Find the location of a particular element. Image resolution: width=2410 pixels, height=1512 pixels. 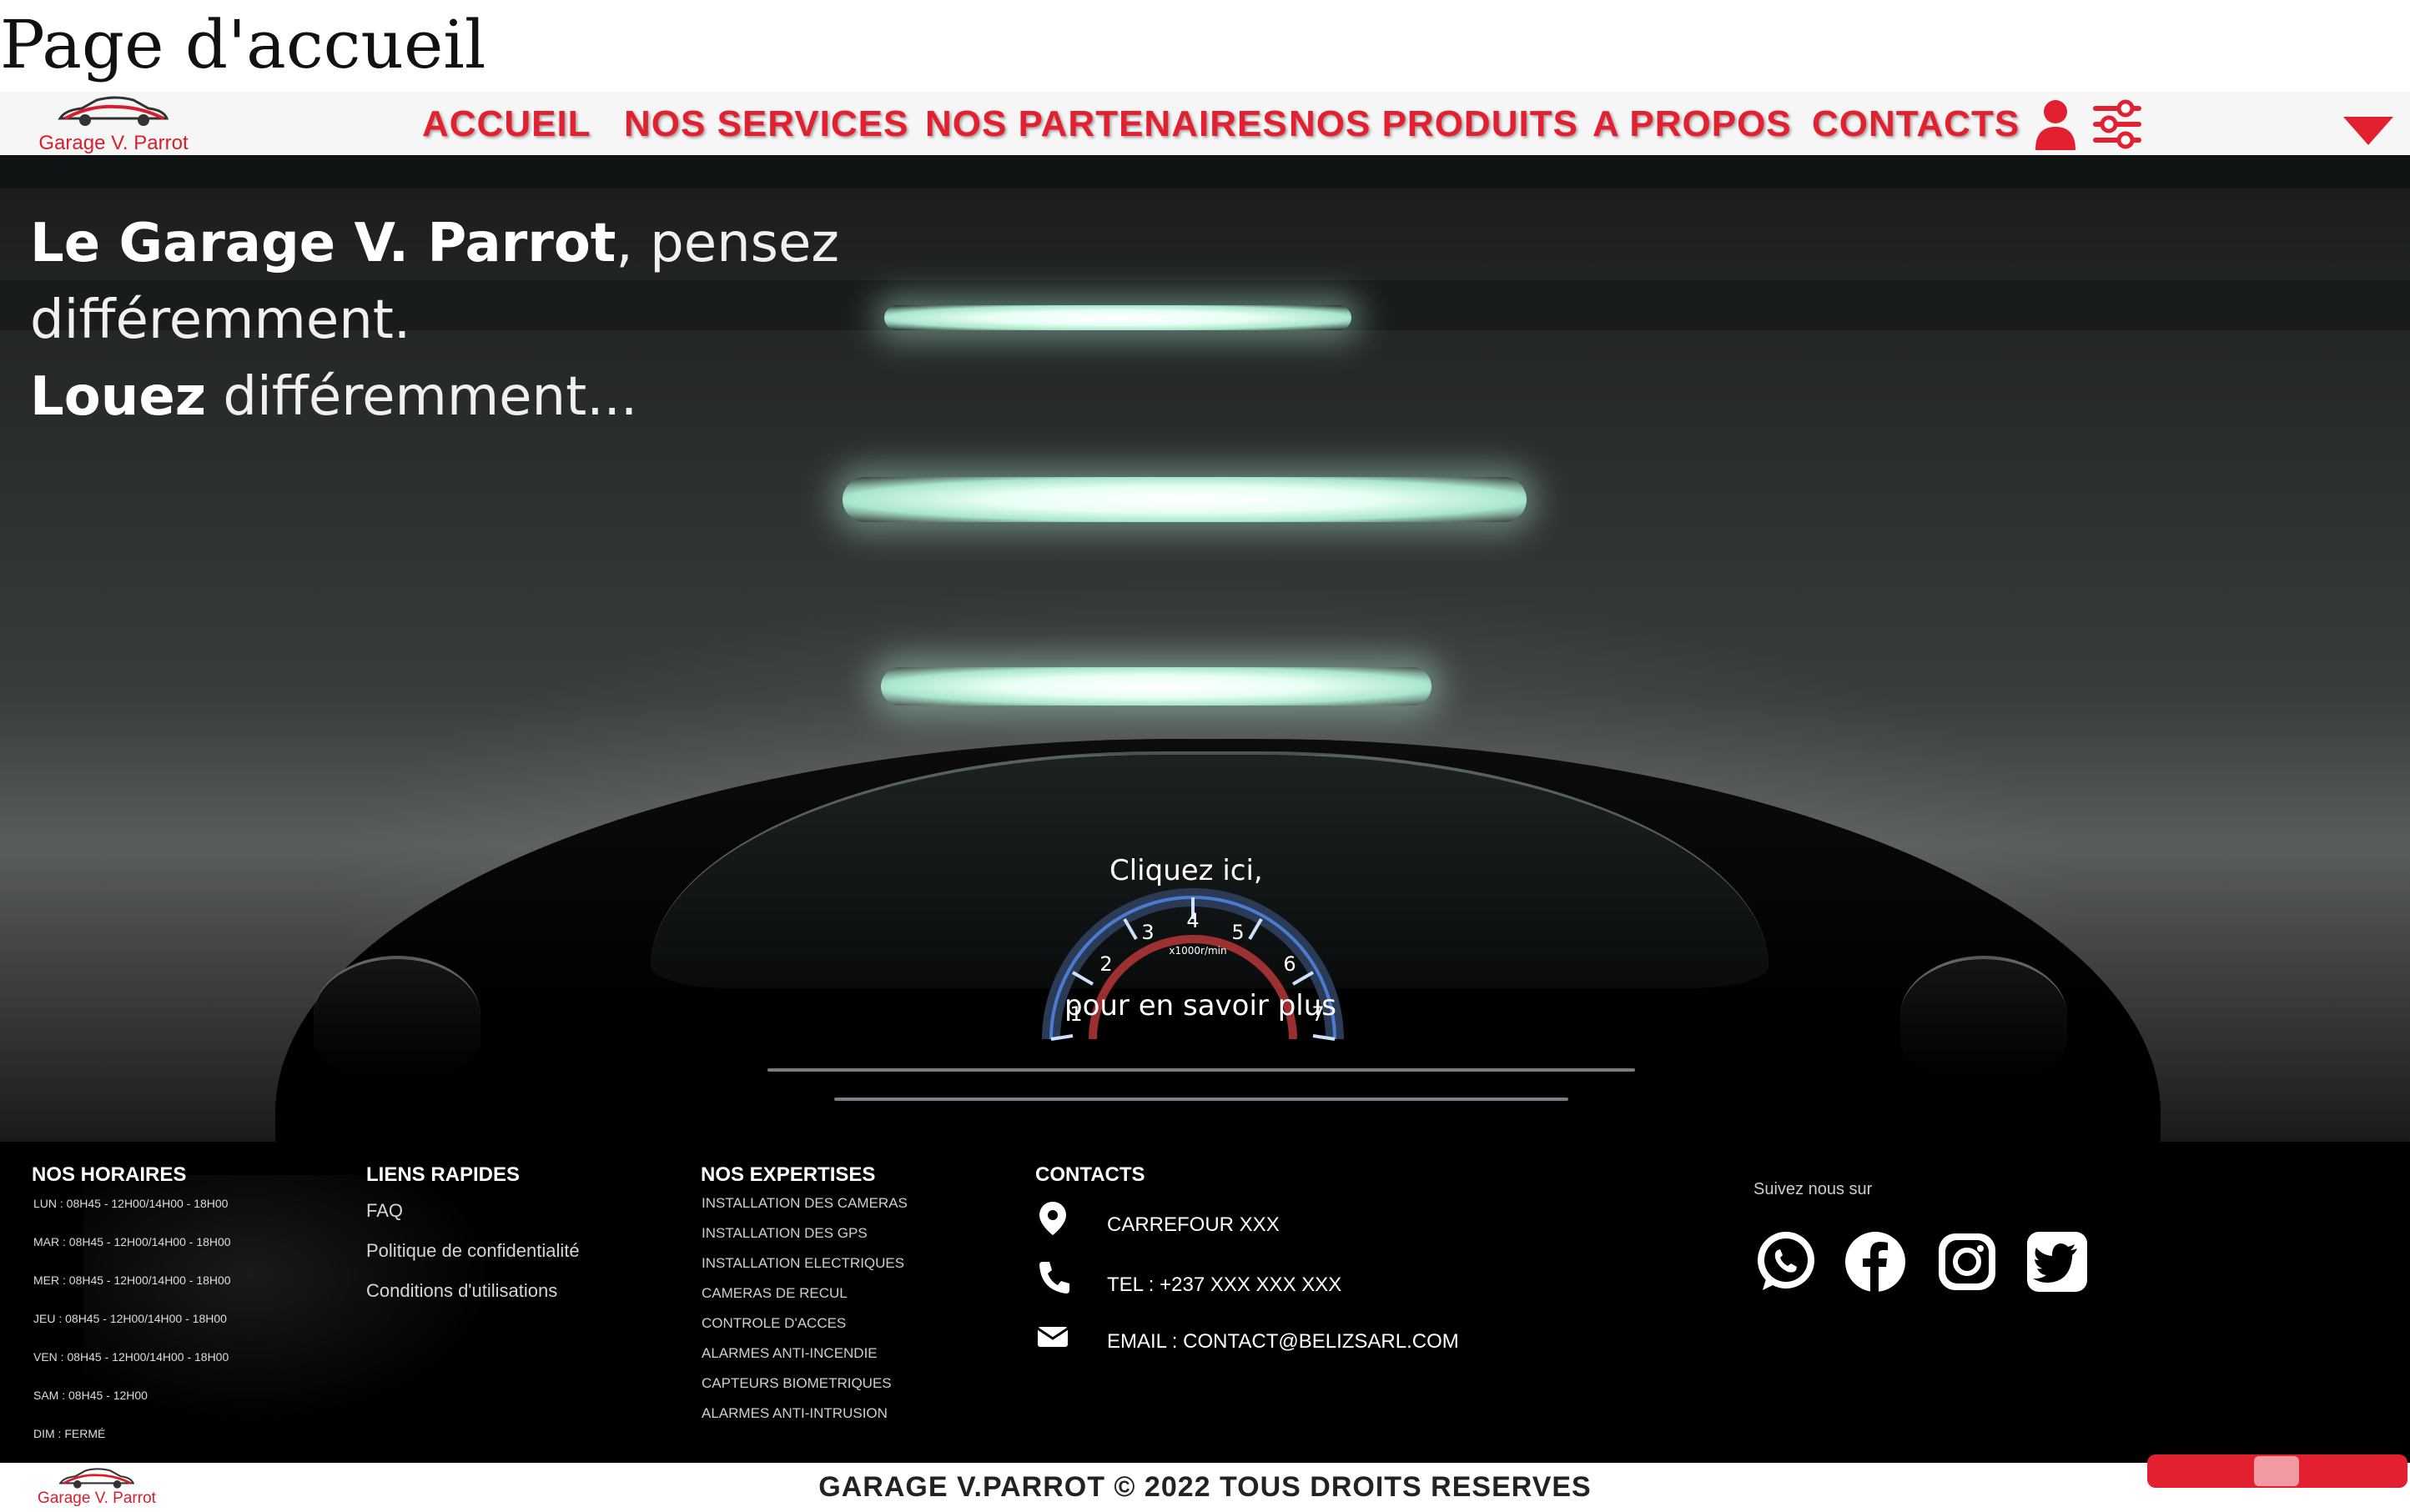

twitter-icon is located at coordinates (2057, 1261).